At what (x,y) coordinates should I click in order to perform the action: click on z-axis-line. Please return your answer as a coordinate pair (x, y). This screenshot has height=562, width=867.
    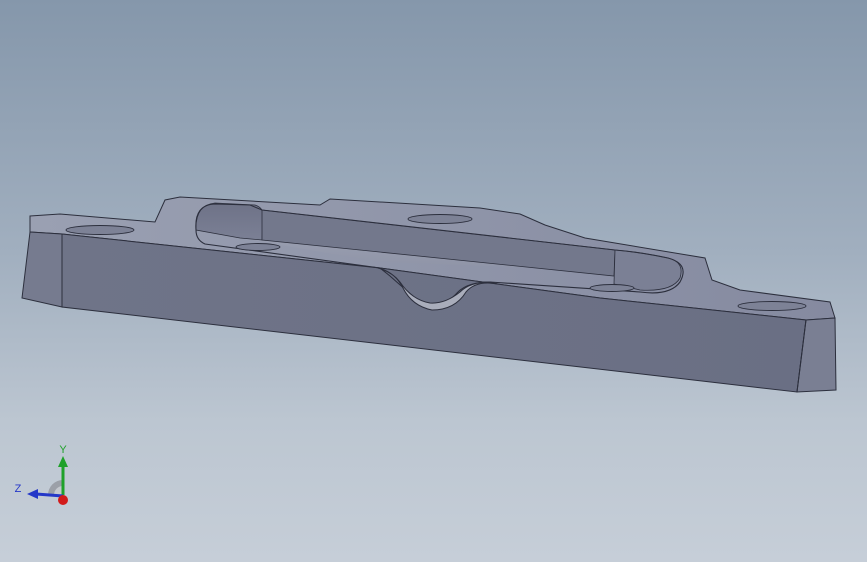
    Looking at the image, I should click on (49, 495).